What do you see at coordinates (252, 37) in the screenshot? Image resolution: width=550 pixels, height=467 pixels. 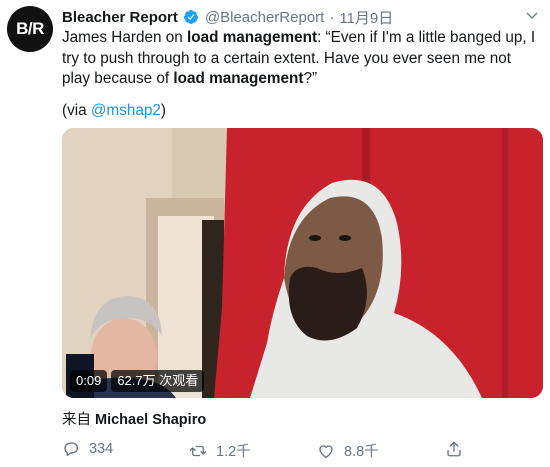 I see `tweet-text-bold-1: load management` at bounding box center [252, 37].